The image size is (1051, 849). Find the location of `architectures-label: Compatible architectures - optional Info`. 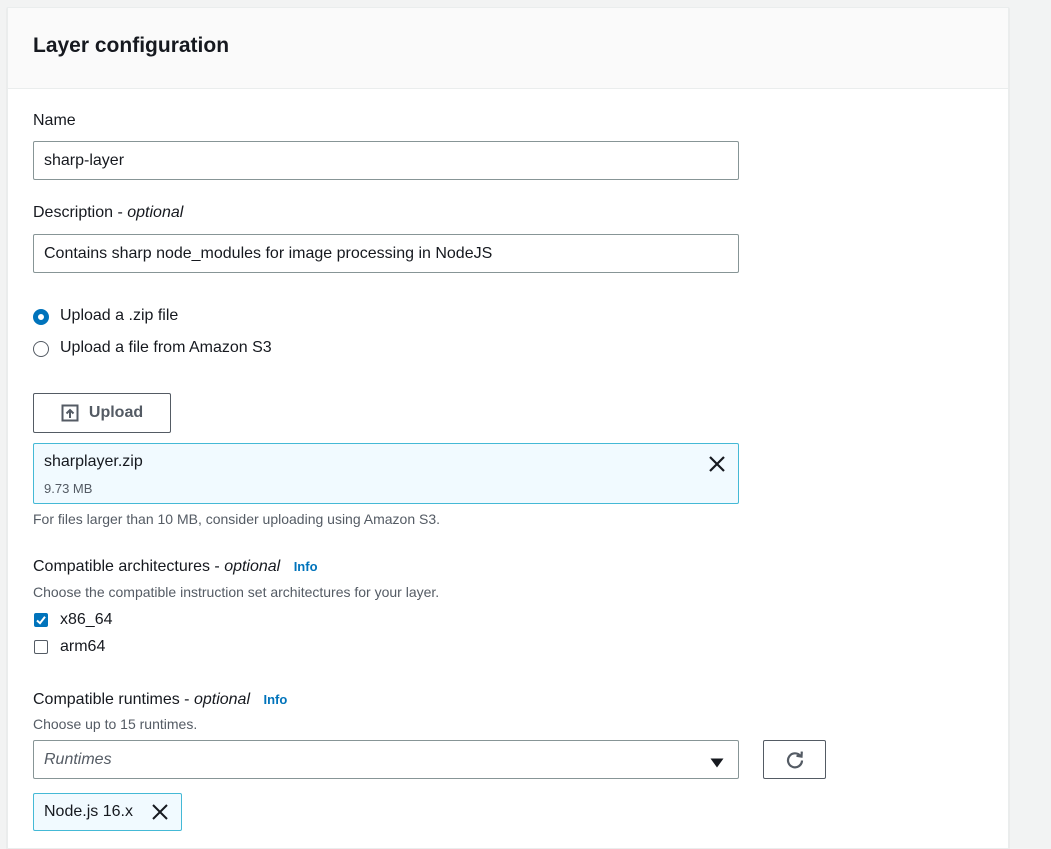

architectures-label: Compatible architectures - optional Info is located at coordinates (175, 567).